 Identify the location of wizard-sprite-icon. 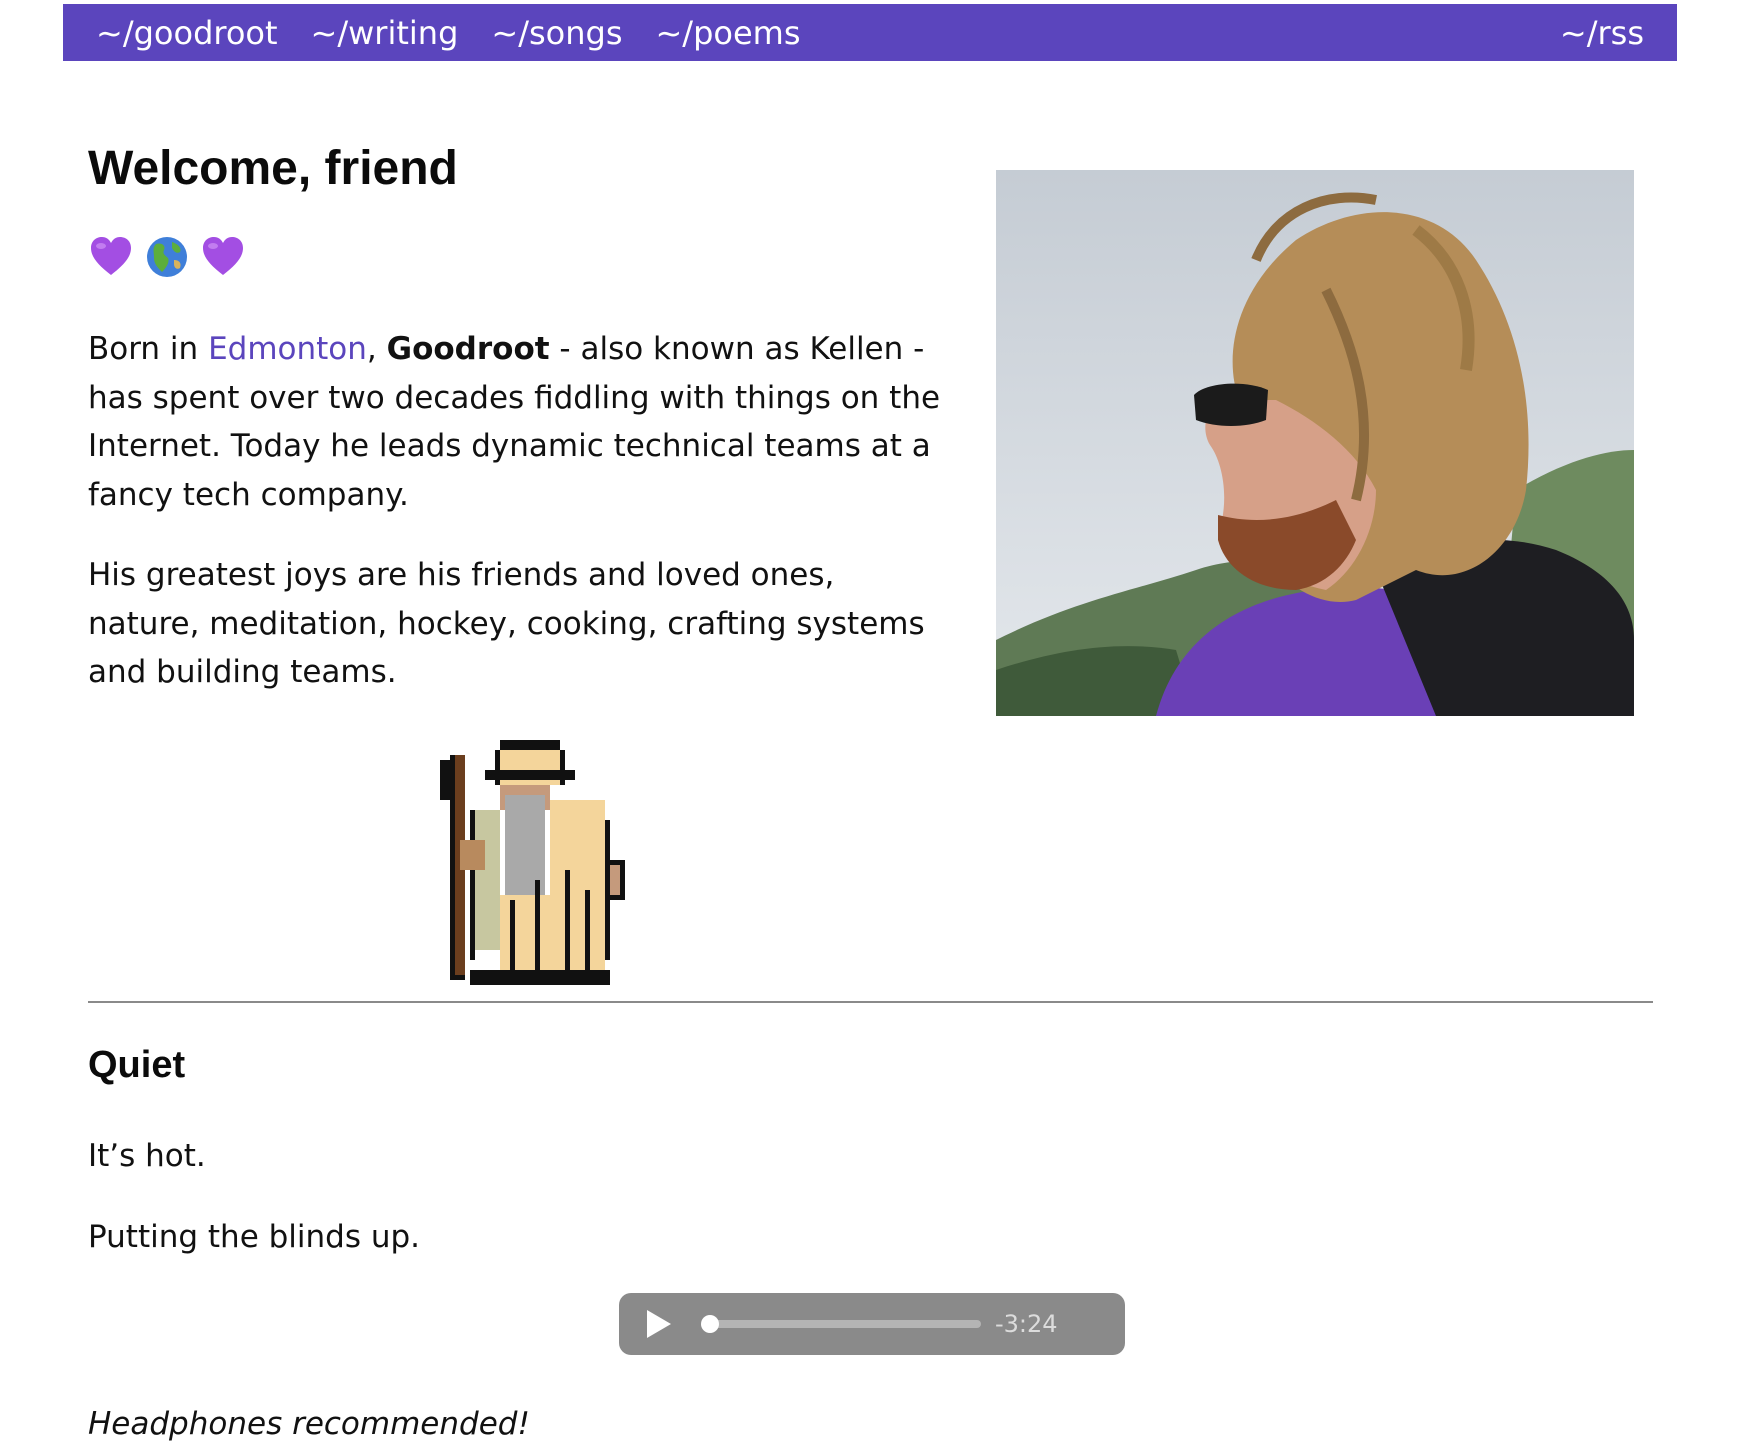
(532, 862).